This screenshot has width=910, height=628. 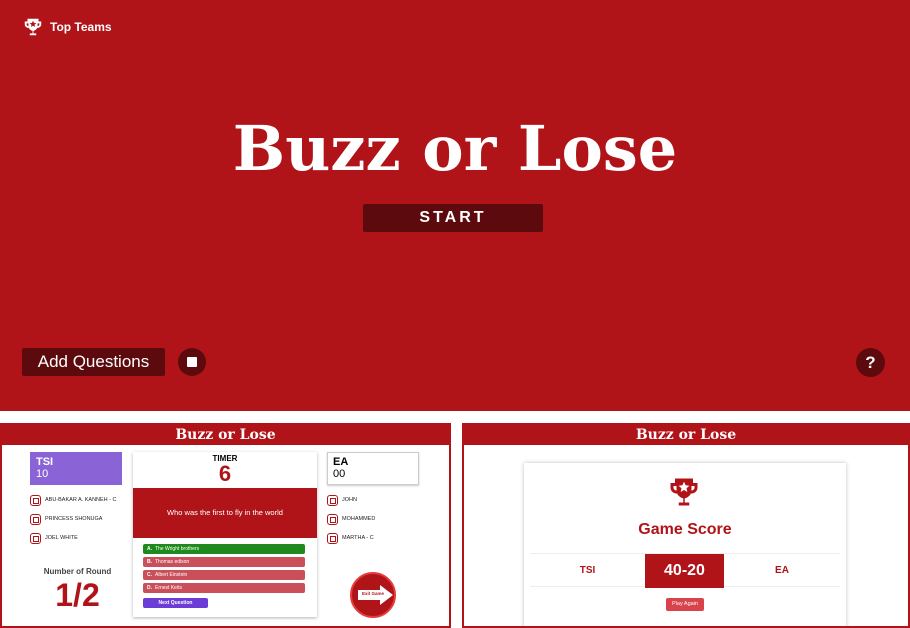 I want to click on top-teams-link: Top Teams, so click(x=67, y=27).